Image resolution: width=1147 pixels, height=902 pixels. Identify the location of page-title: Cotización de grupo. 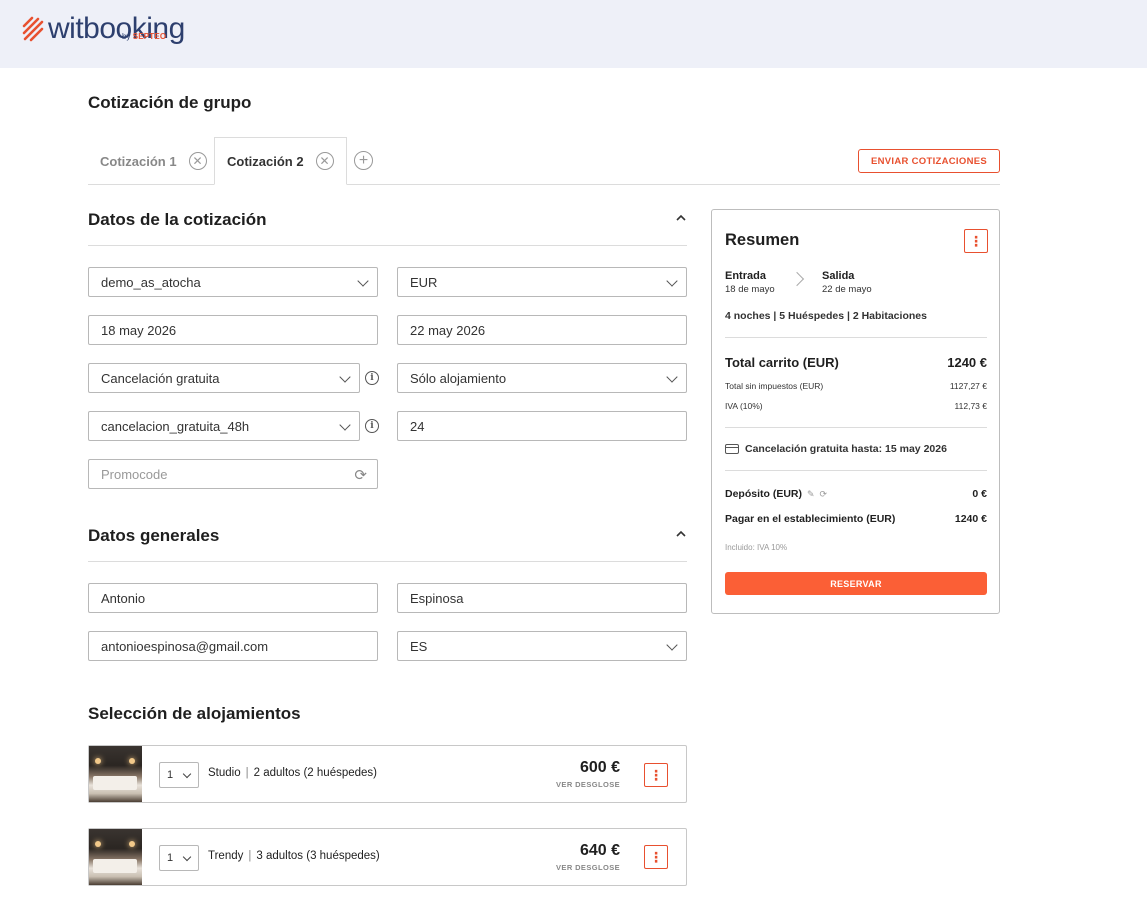
(170, 102).